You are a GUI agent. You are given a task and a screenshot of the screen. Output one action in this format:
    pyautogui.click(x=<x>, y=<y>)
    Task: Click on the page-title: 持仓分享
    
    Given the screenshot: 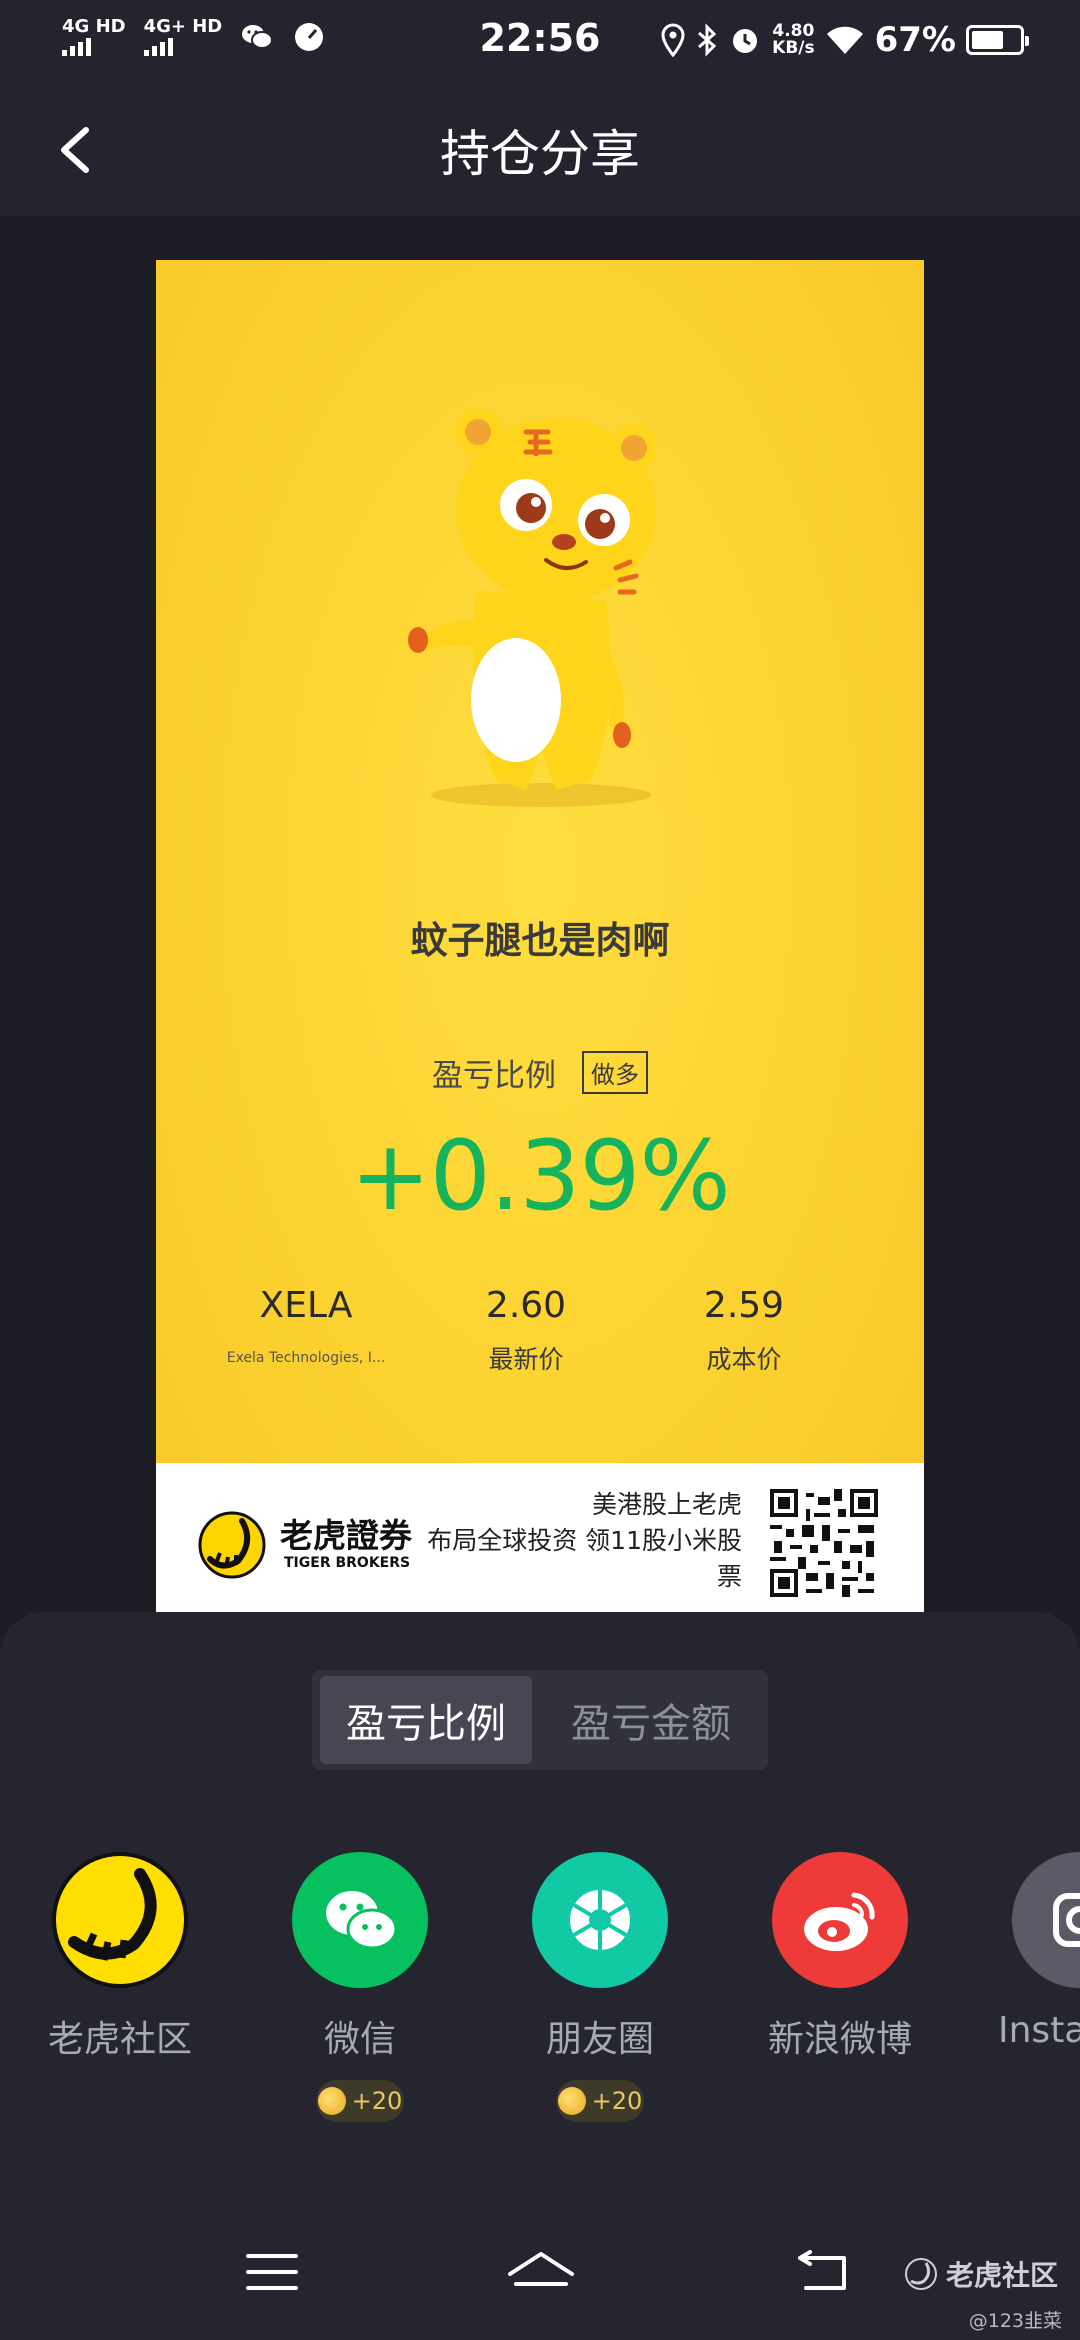 What is the action you would take?
    pyautogui.click(x=540, y=154)
    